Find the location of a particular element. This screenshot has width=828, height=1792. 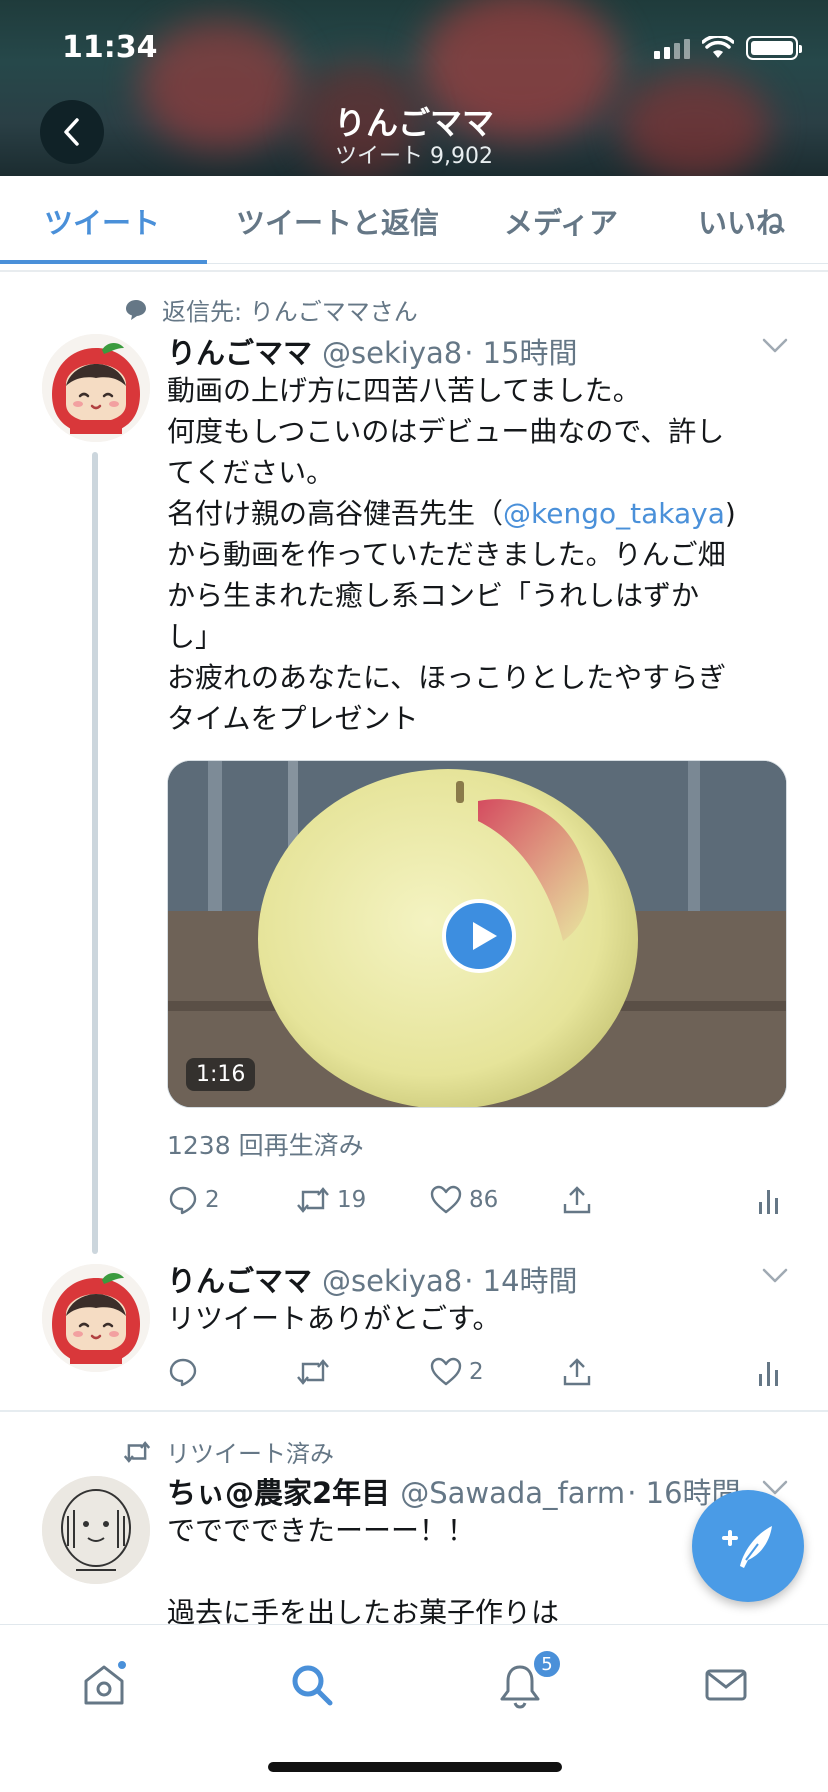

tweet-text-segment: ) is located at coordinates (730, 513).